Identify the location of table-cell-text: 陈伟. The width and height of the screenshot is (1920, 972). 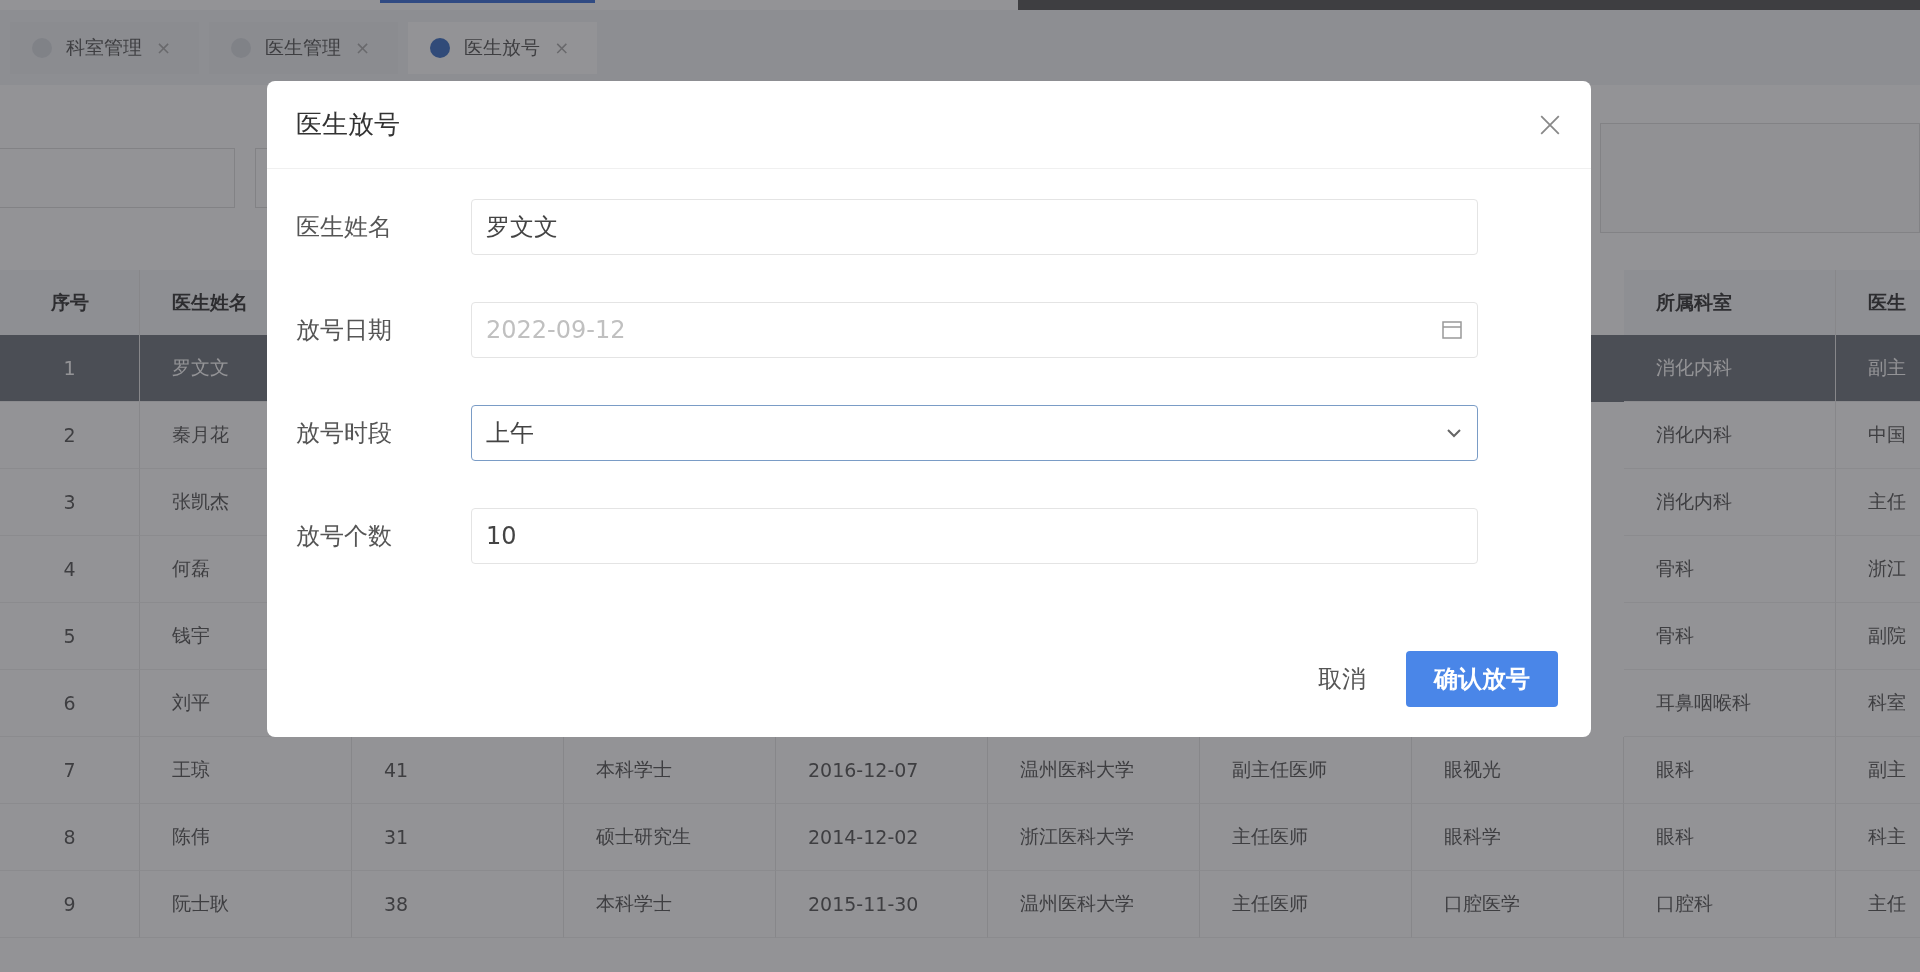
(191, 836).